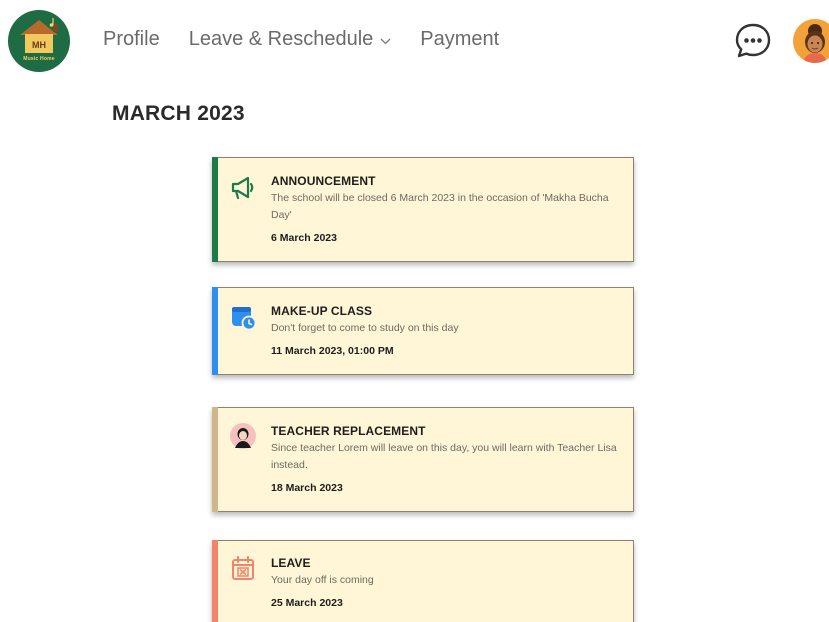  I want to click on nav-payment: Payment, so click(459, 39).